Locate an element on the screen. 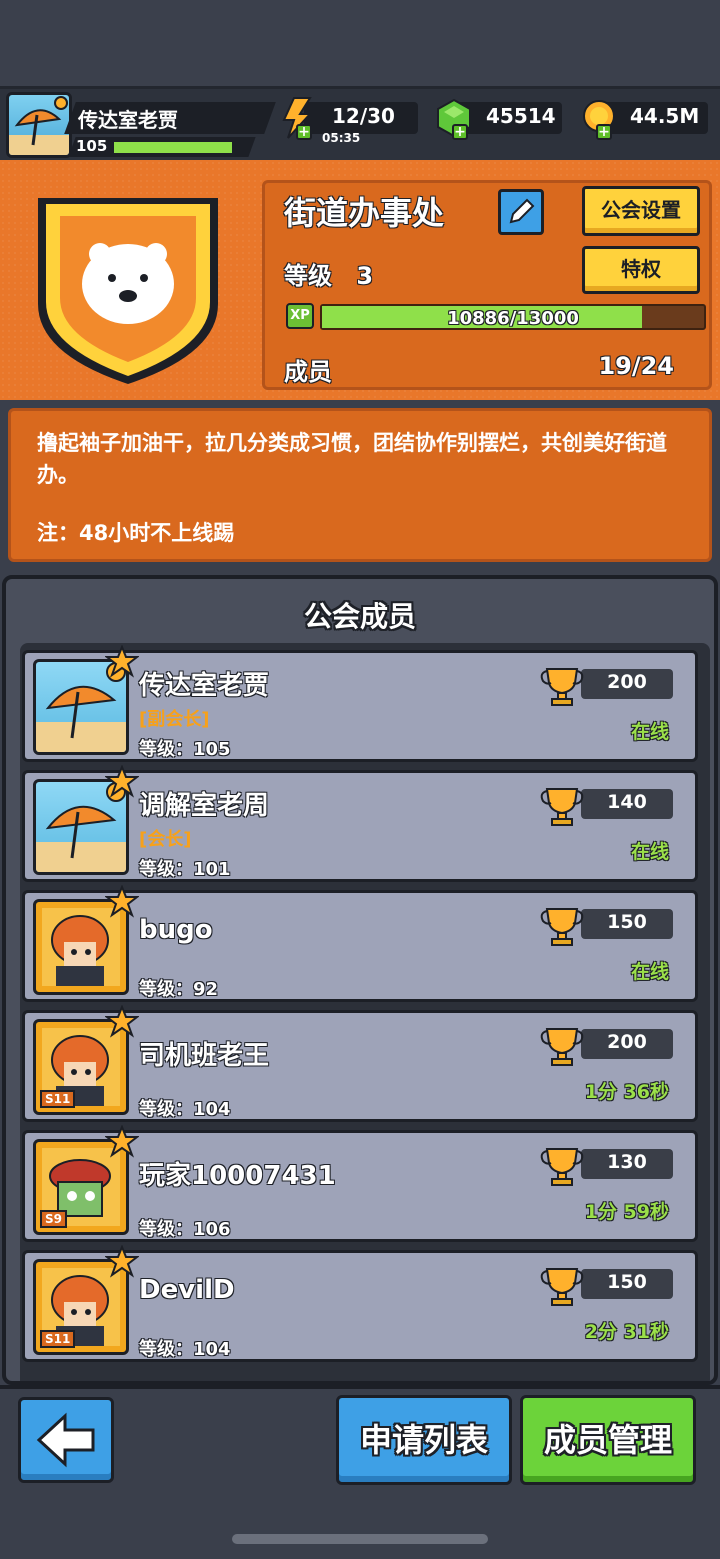 The image size is (720, 1559). player-avatar is located at coordinates (39, 125).